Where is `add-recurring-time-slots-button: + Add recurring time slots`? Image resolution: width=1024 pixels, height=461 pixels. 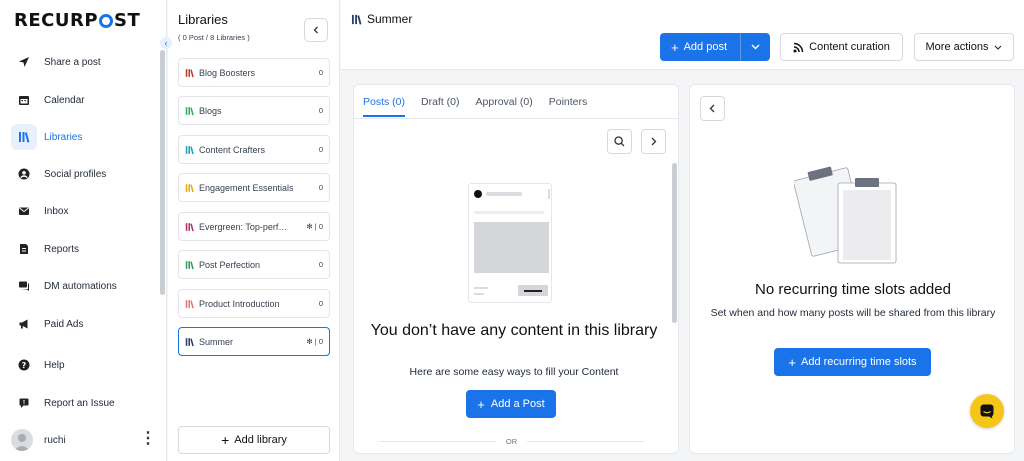 add-recurring-time-slots-button: + Add recurring time slots is located at coordinates (852, 362).